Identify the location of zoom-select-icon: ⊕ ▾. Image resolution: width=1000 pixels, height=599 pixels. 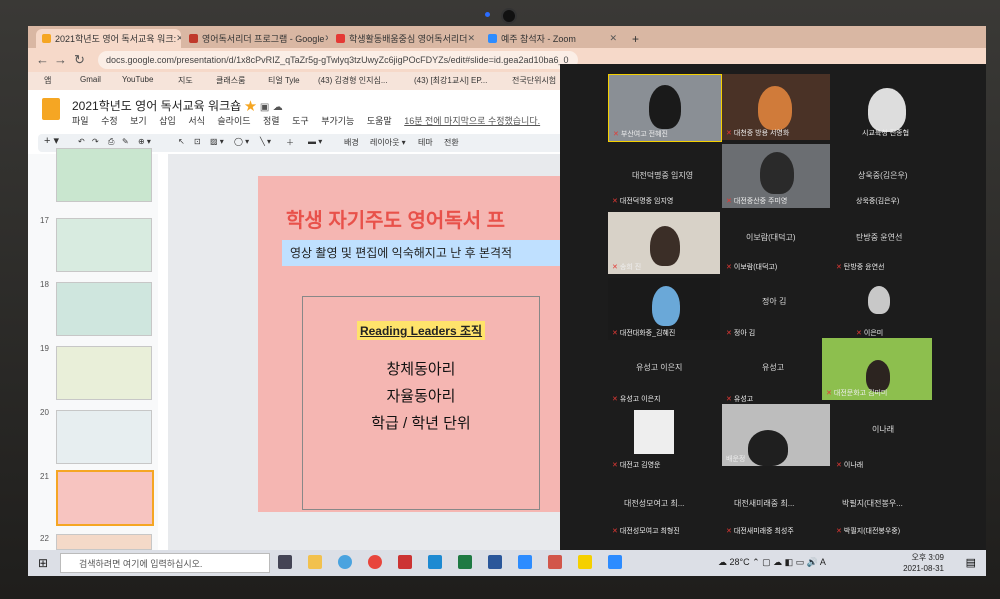
(144, 141).